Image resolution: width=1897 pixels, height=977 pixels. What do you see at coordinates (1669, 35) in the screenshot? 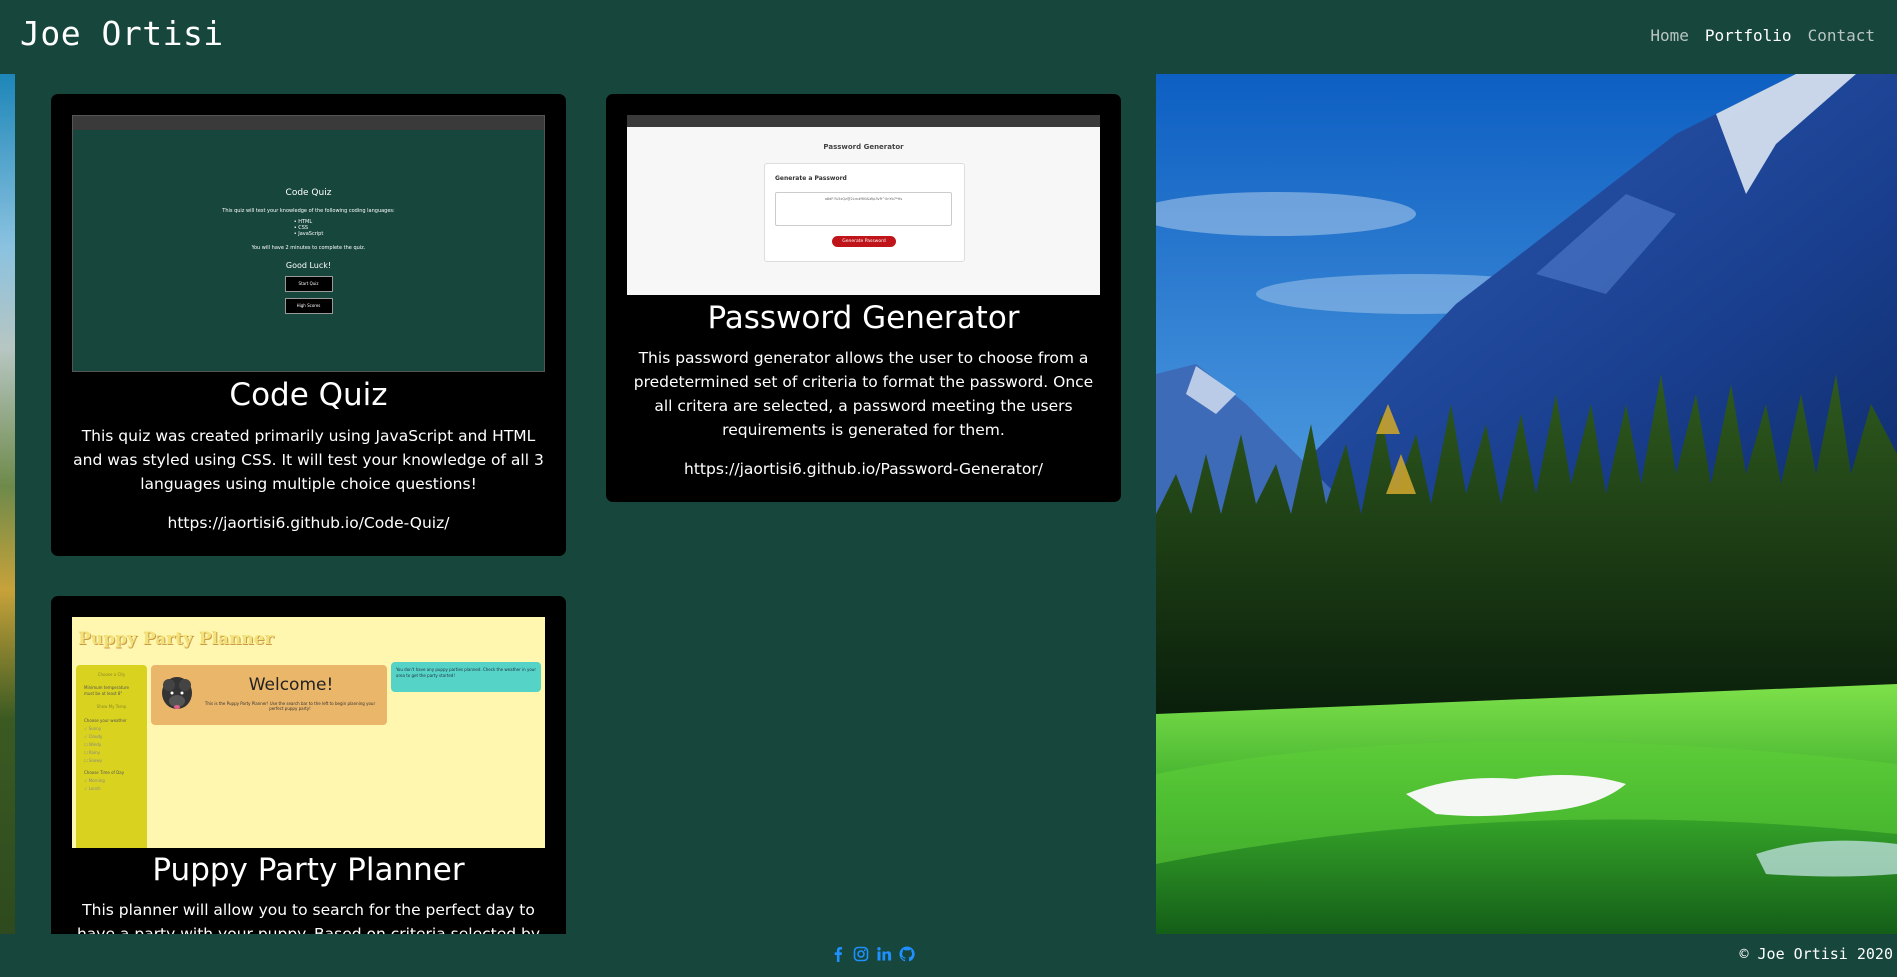
I see `nav-home: Home` at bounding box center [1669, 35].